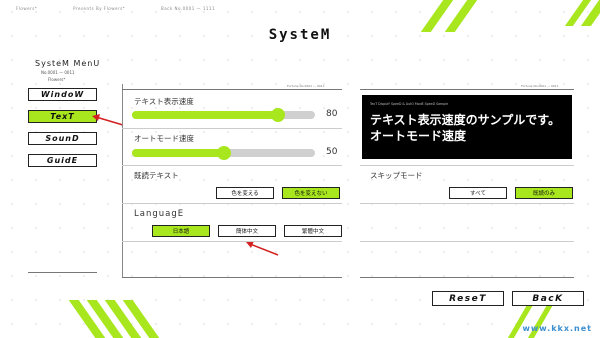  Describe the element at coordinates (185, 185) in the screenshot. I see `annotation-arrows` at that location.